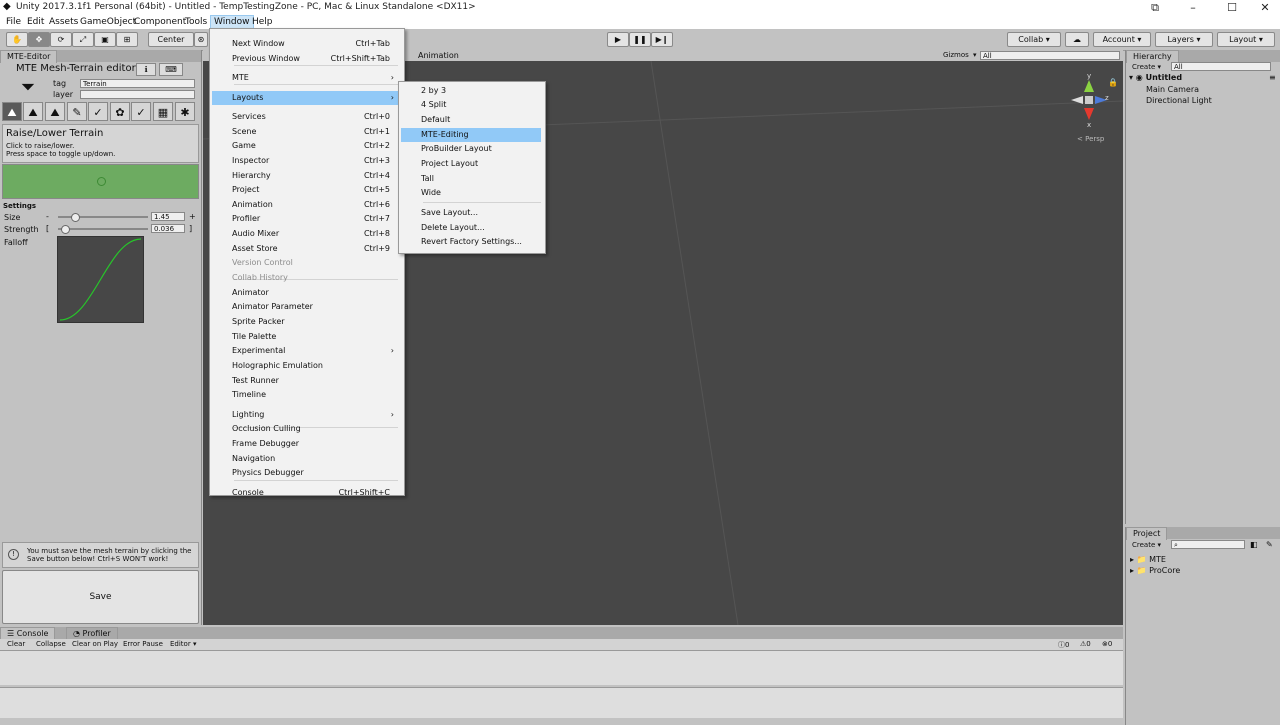  What do you see at coordinates (75, 217) in the screenshot?
I see `size-slider-thumb` at bounding box center [75, 217].